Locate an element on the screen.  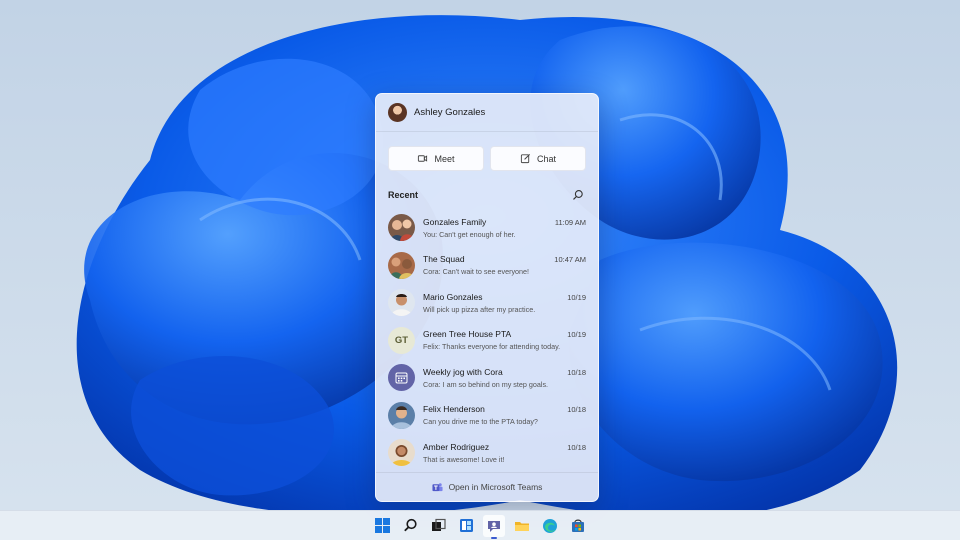
compose-icon is located at coordinates (525, 159).